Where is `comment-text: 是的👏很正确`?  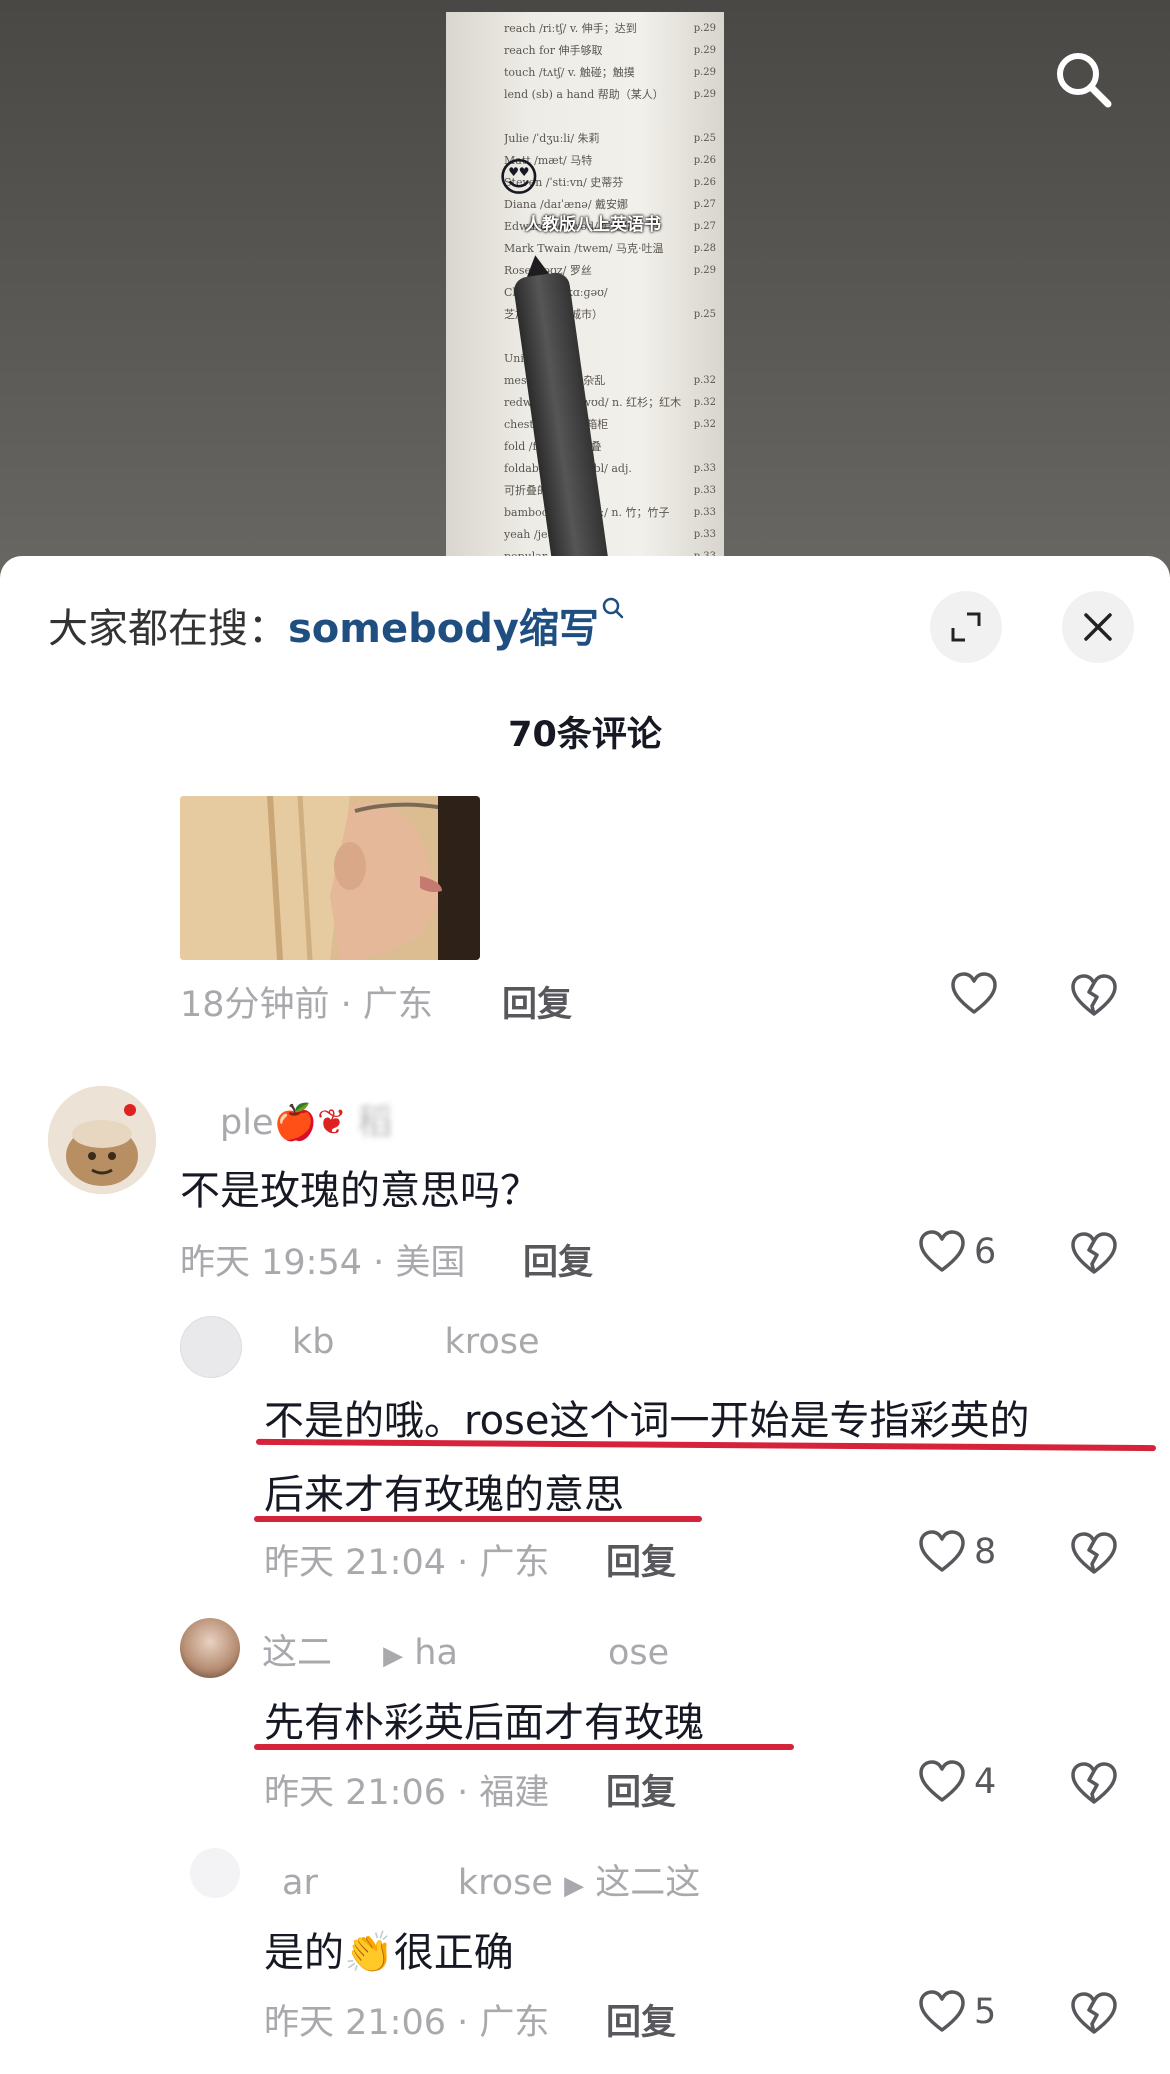 comment-text: 是的👏很正确 is located at coordinates (389, 1949).